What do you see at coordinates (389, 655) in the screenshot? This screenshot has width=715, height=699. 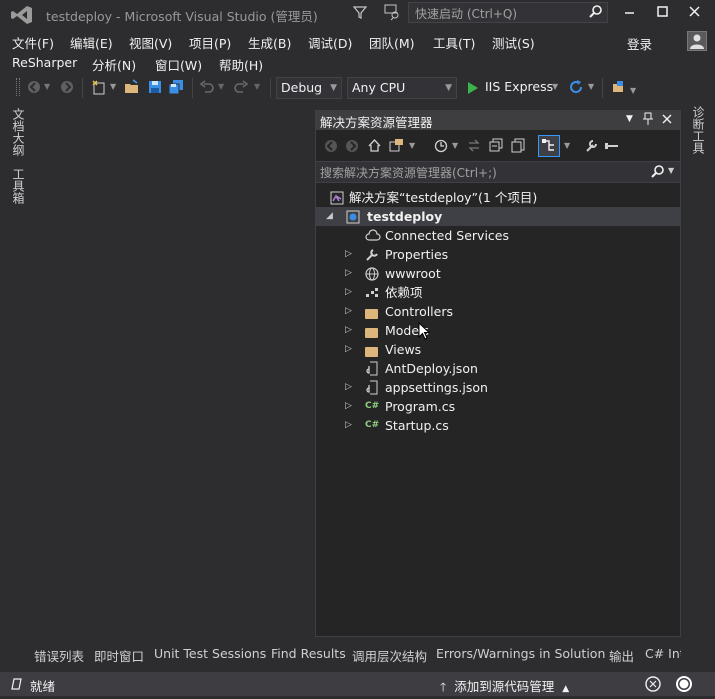 I see `tab-call-hierarchy: 调用层次结构` at bounding box center [389, 655].